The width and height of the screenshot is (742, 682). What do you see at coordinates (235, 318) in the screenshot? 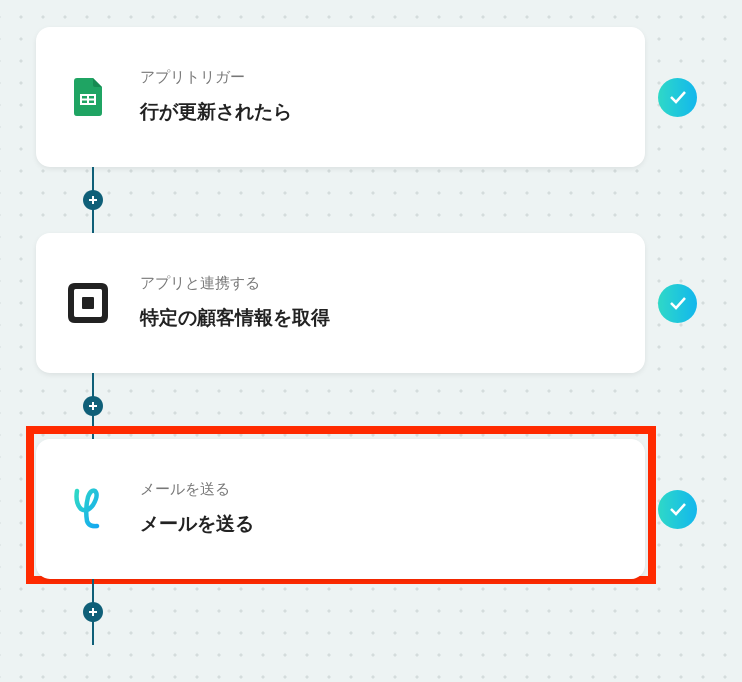
I see `step-title: 特定の顧客情報を取得` at bounding box center [235, 318].